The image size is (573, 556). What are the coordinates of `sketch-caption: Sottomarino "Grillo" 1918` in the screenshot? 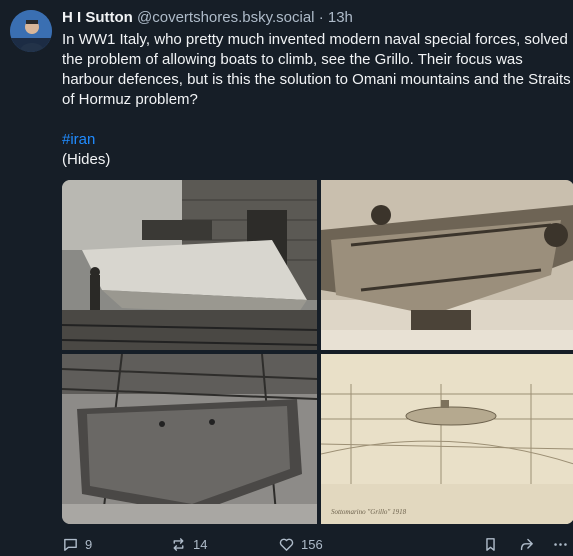 It's located at (369, 512).